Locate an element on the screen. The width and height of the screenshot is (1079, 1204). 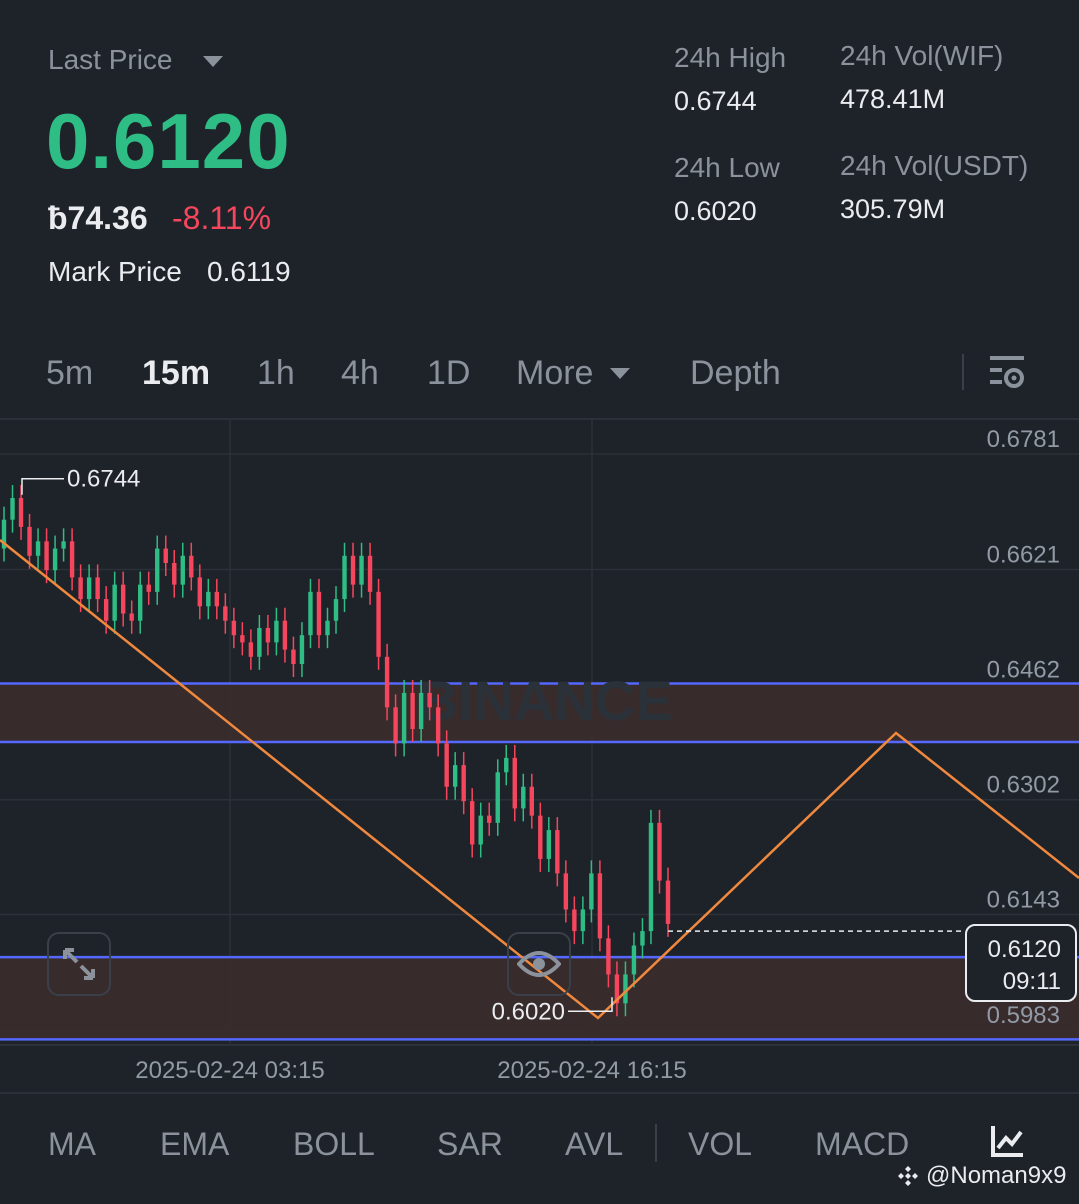
indicator-ma: MA is located at coordinates (72, 1144).